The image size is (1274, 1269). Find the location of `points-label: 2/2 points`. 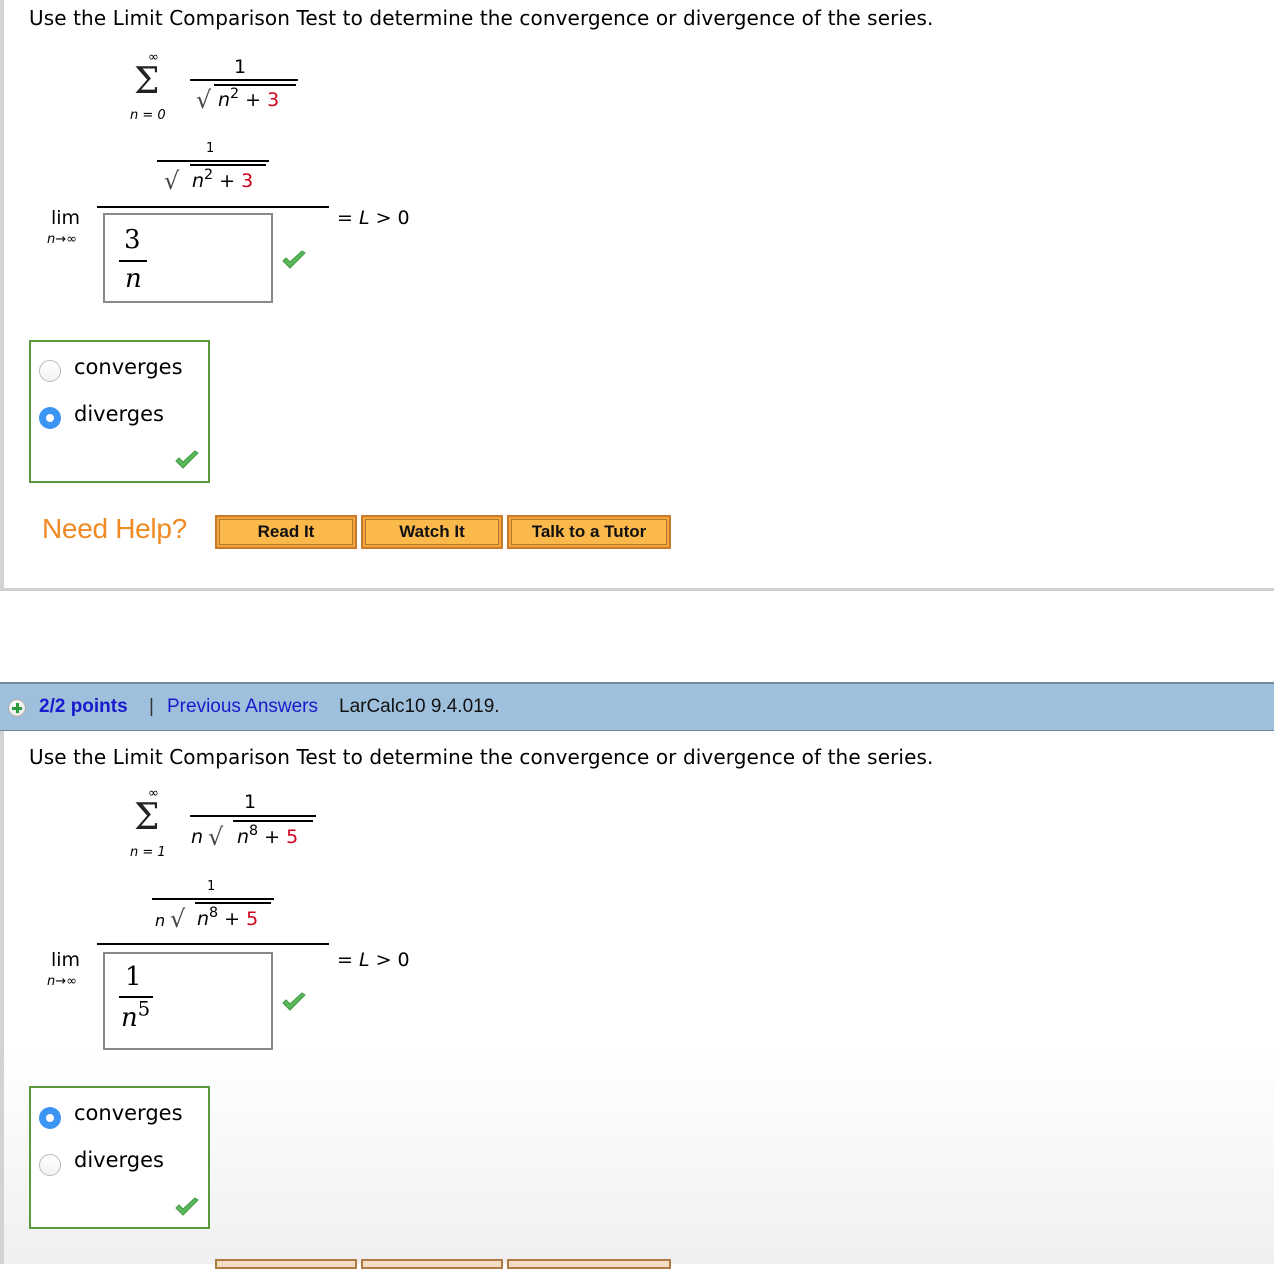

points-label: 2/2 points is located at coordinates (83, 706).